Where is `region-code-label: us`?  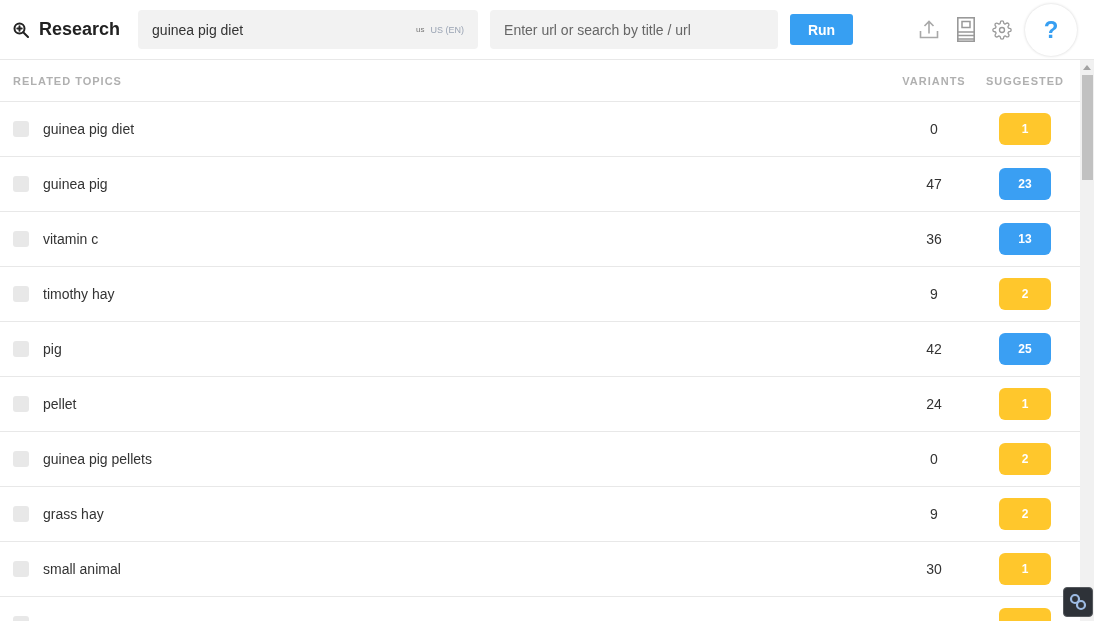
region-code-label: us is located at coordinates (420, 29).